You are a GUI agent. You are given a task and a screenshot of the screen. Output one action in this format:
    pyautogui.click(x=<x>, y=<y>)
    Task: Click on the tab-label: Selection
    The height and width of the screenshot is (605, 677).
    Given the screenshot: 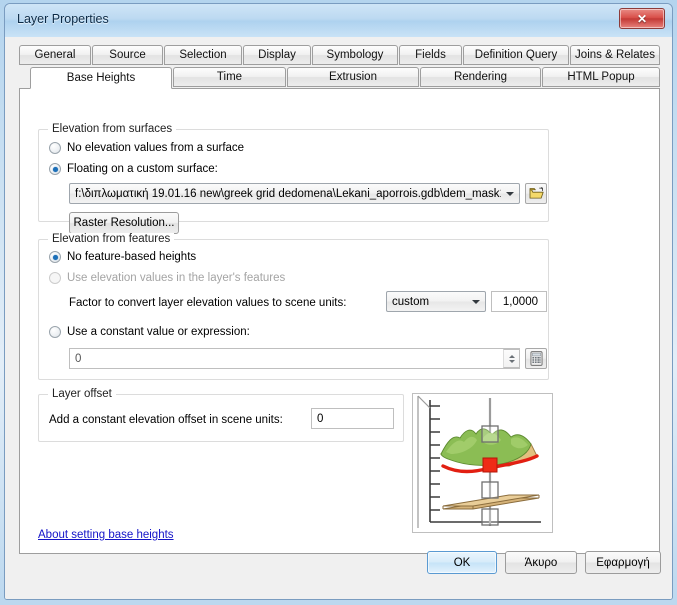 What is the action you would take?
    pyautogui.click(x=203, y=55)
    